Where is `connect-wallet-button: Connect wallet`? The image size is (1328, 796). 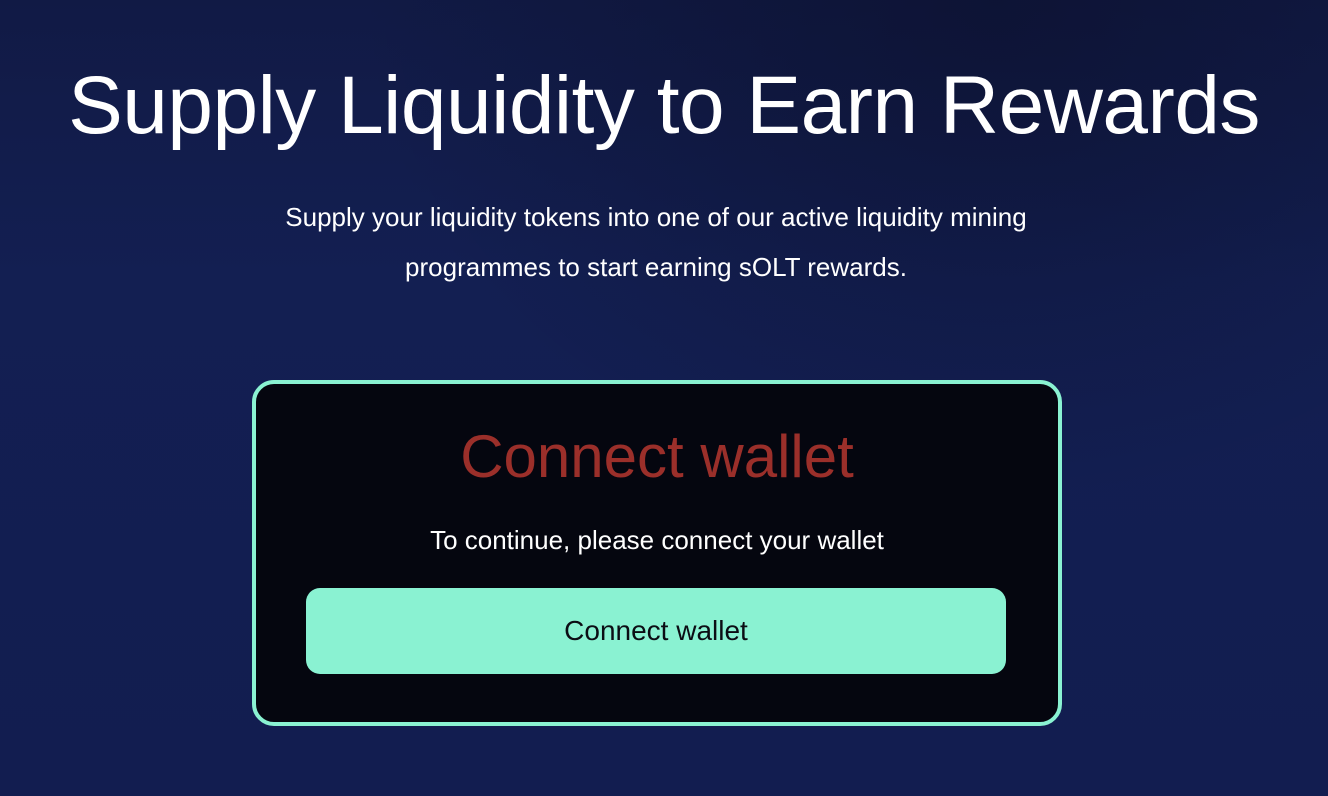 connect-wallet-button: Connect wallet is located at coordinates (656, 631).